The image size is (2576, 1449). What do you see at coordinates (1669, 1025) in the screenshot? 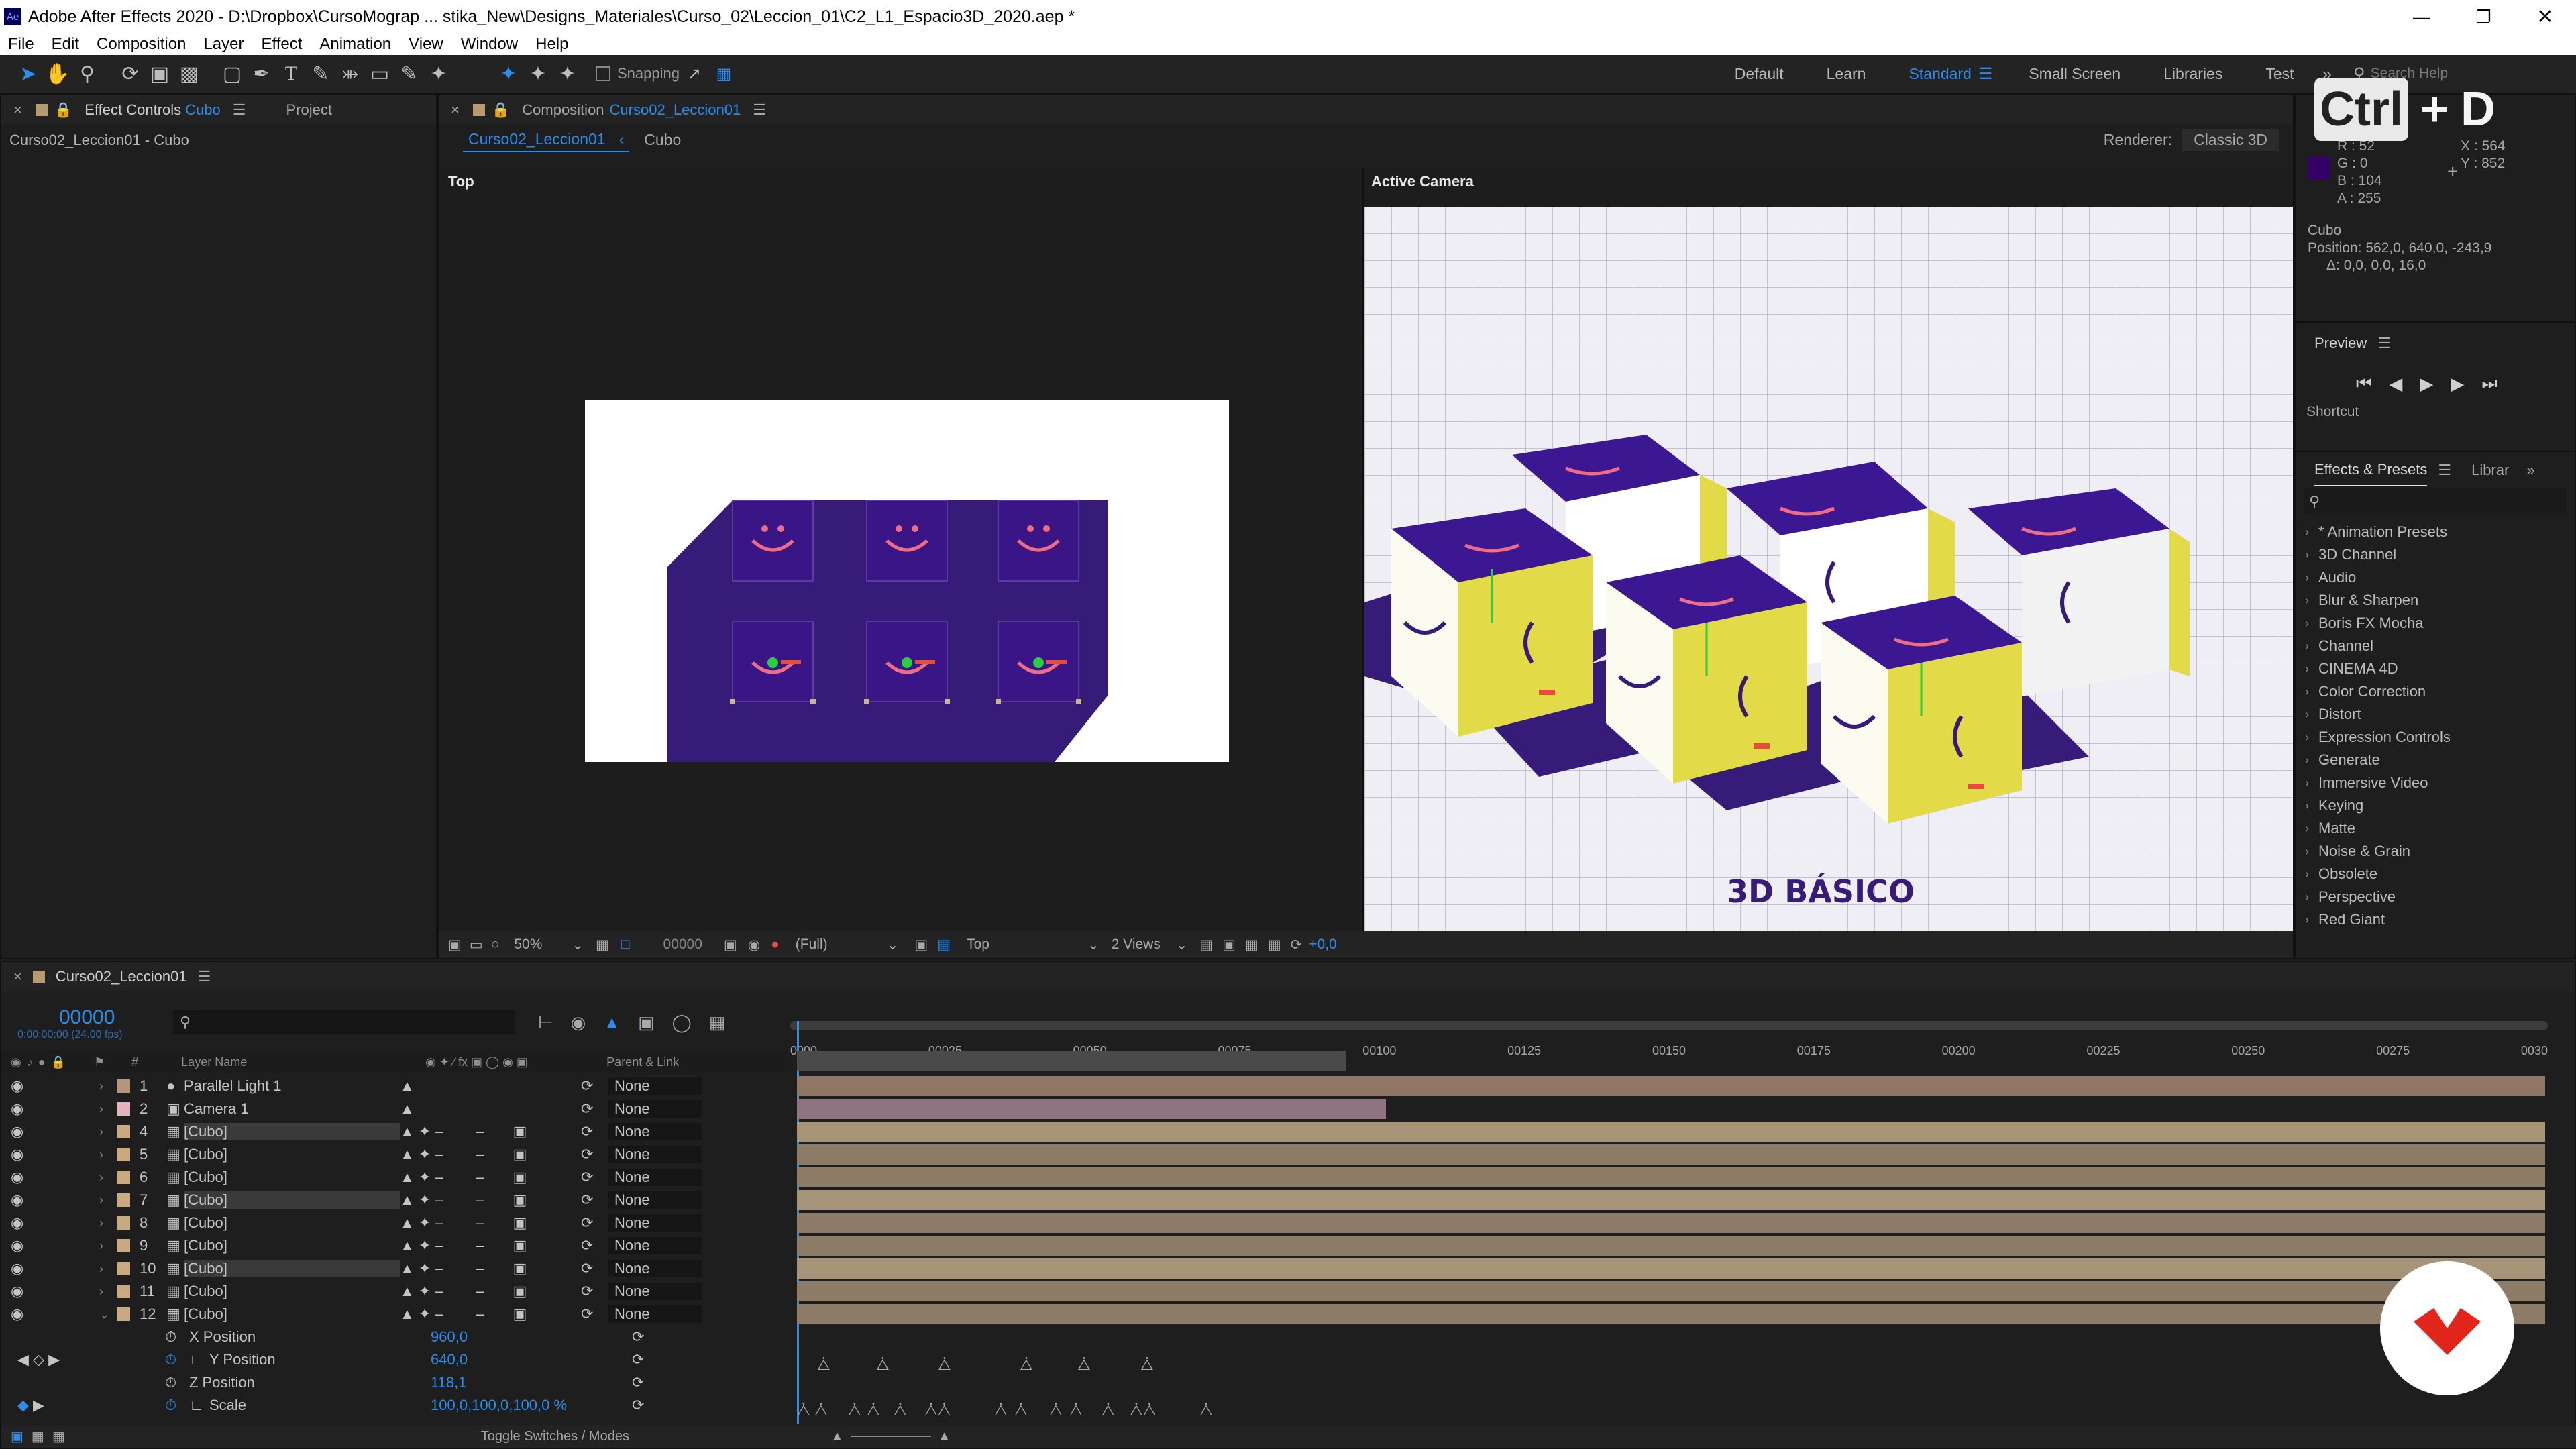
I see `work-area-bar` at bounding box center [1669, 1025].